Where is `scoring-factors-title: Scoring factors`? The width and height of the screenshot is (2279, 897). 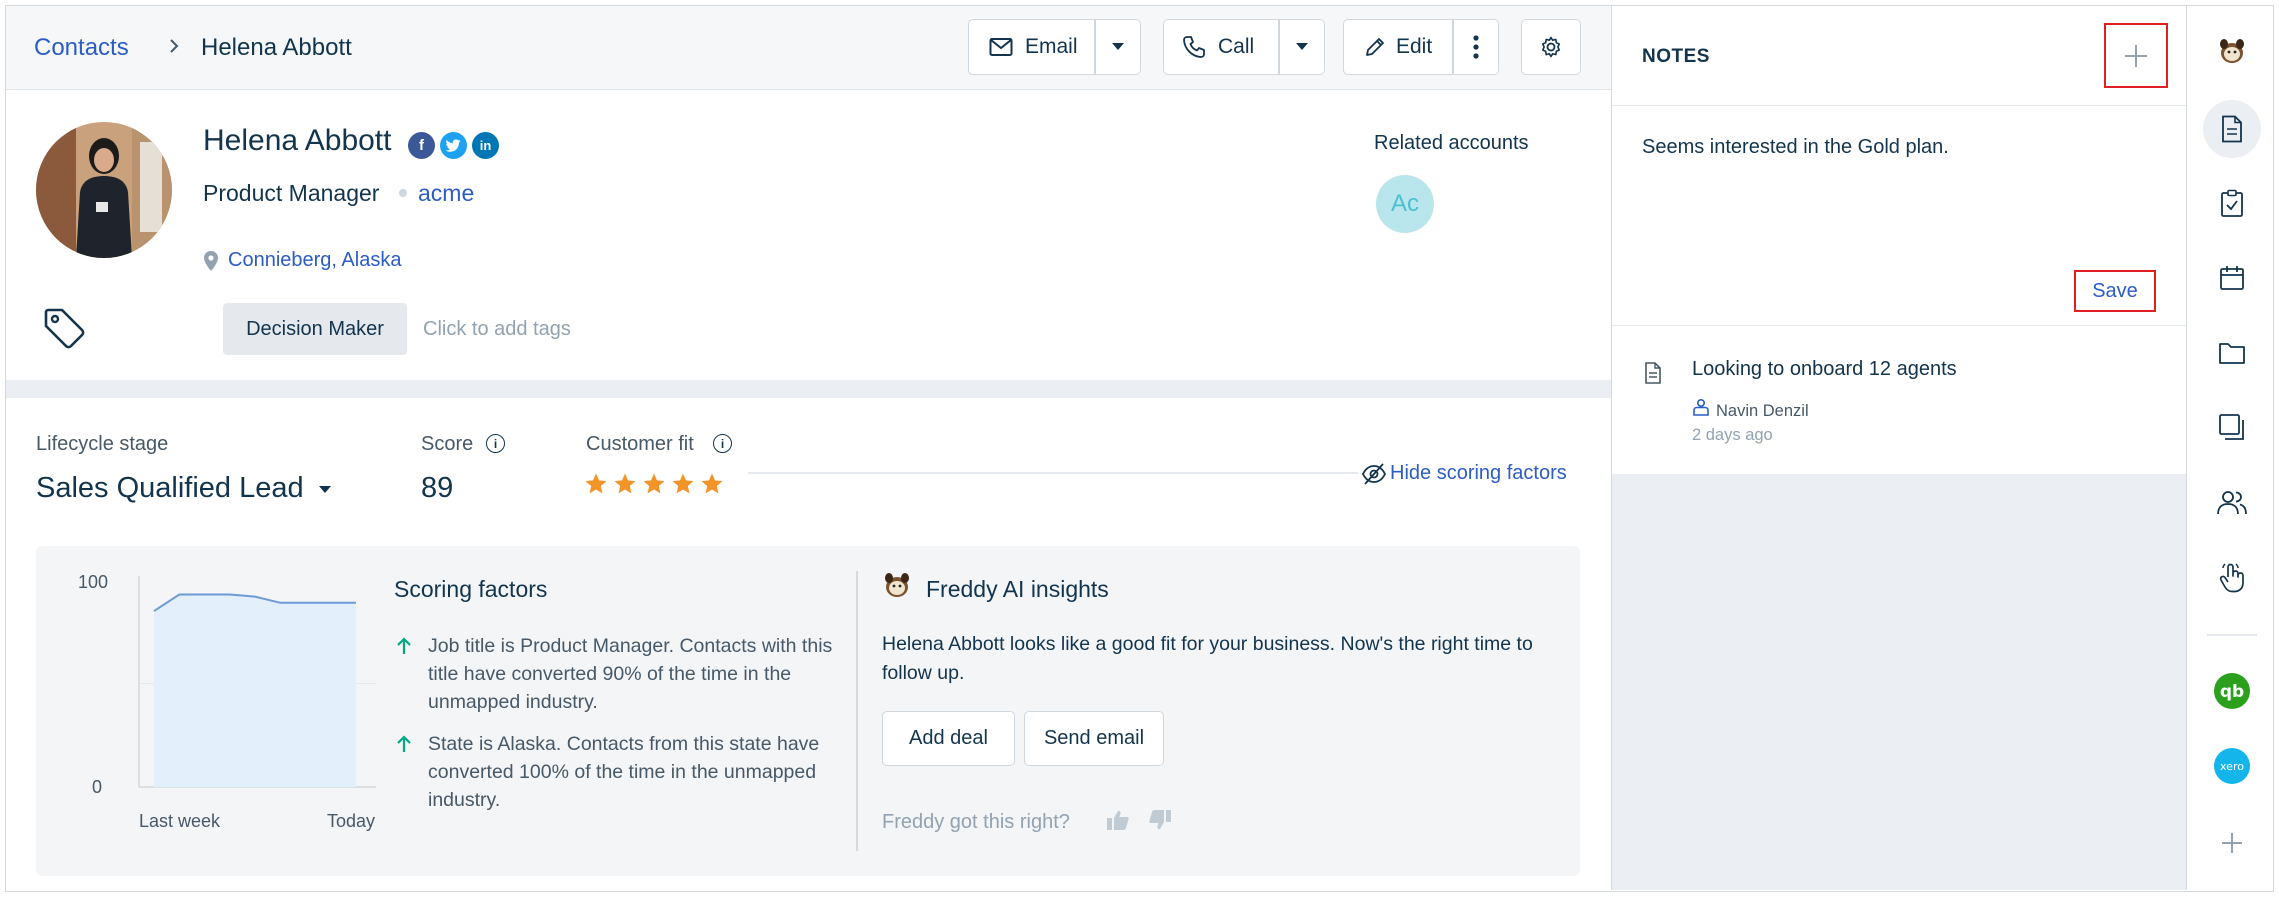 scoring-factors-title: Scoring factors is located at coordinates (471, 589).